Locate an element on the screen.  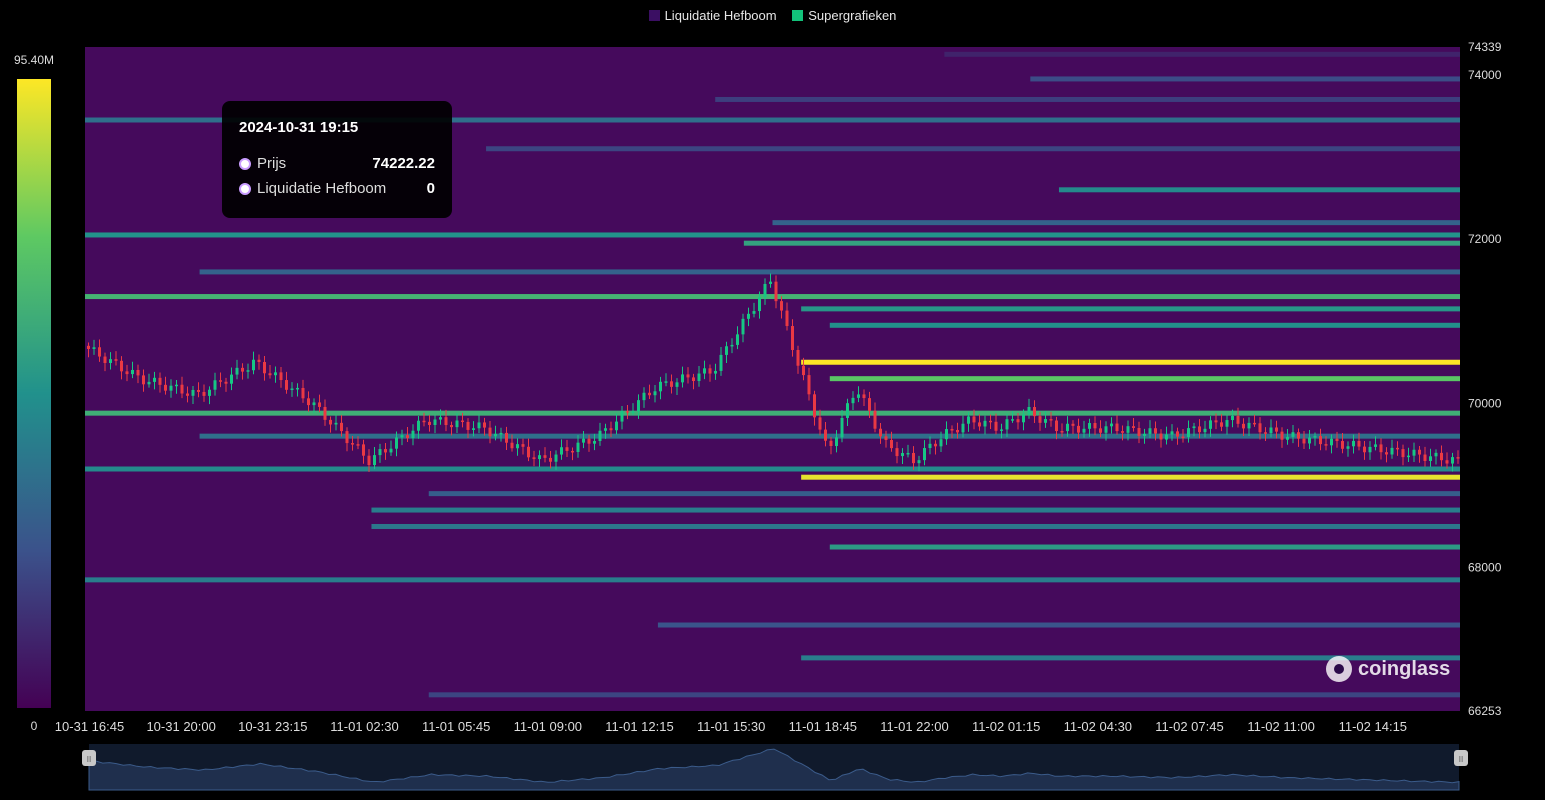
navigator: II II is located at coordinates (775, 767).